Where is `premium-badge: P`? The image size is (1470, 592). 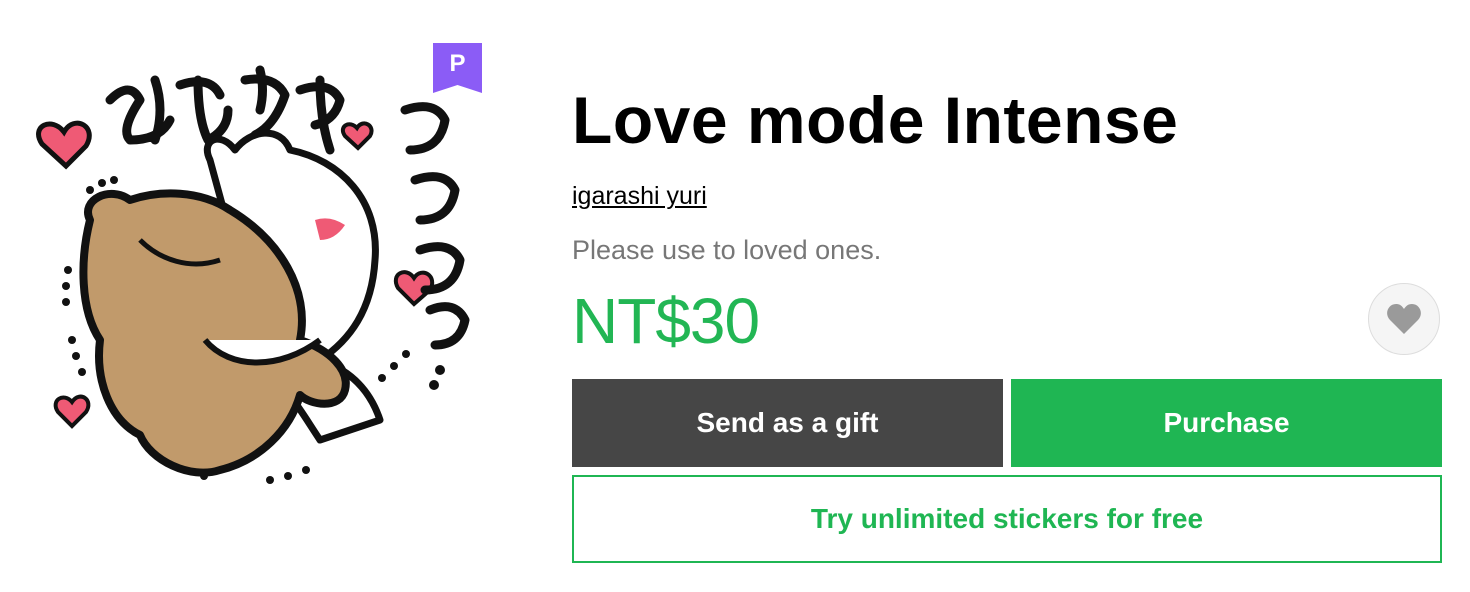 premium-badge: P is located at coordinates (457, 68).